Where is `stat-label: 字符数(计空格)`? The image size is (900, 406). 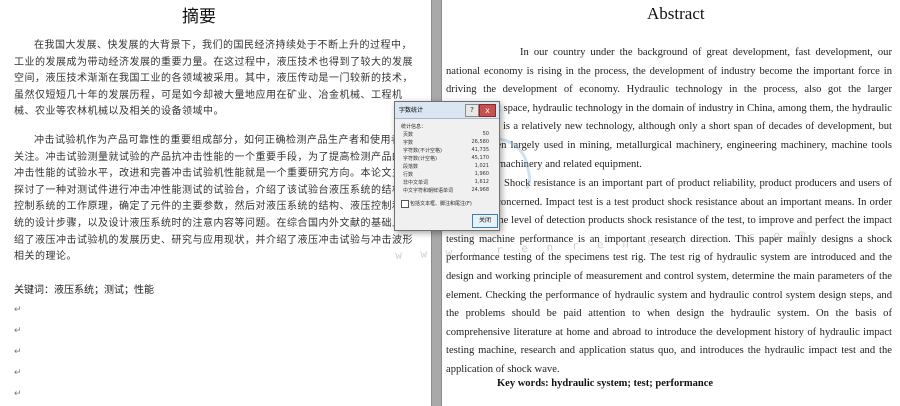 stat-label: 字符数(计空格) is located at coordinates (420, 159).